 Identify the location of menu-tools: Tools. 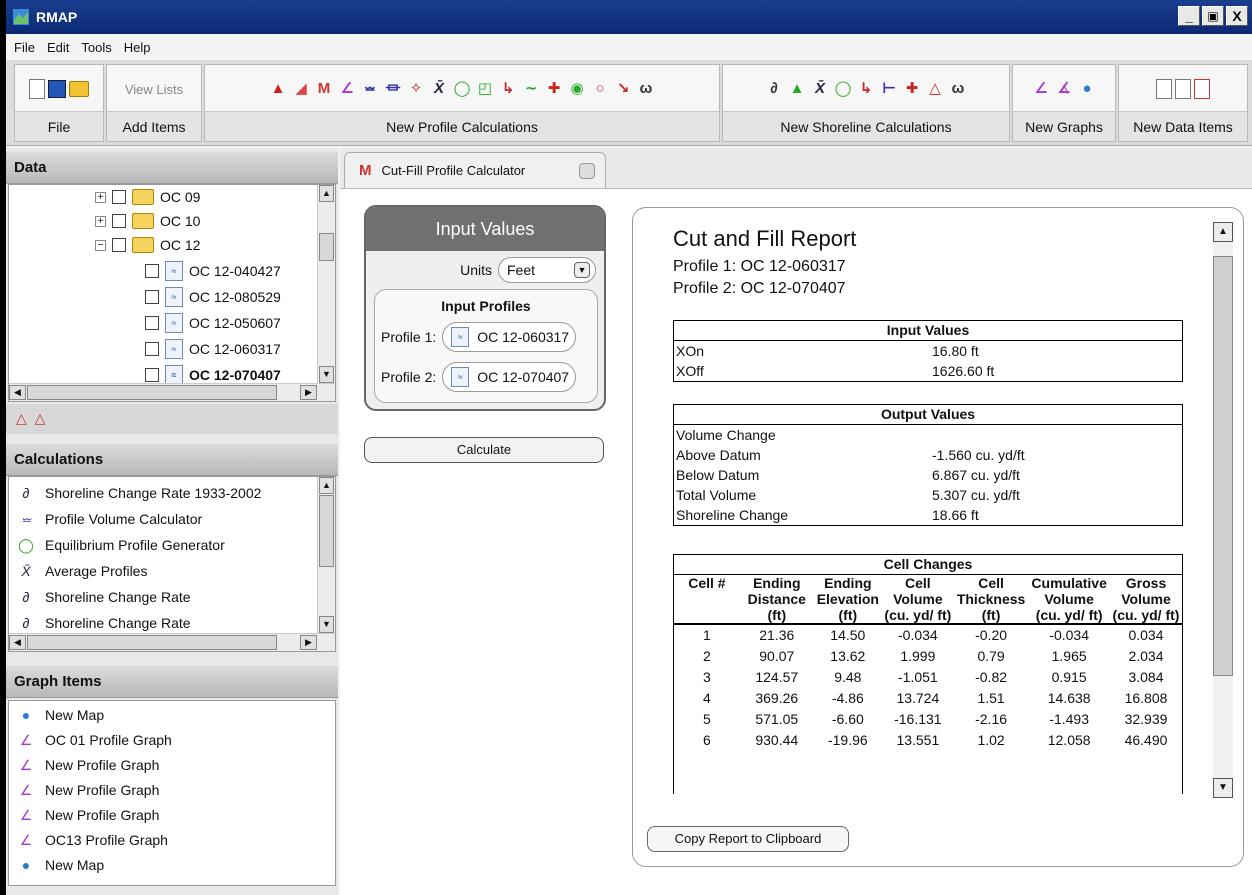
(96, 47).